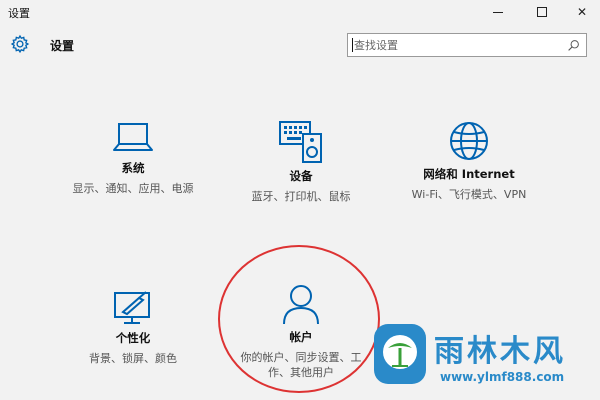  Describe the element at coordinates (133, 328) in the screenshot. I see `tile-personalization: 个性化 背景、锁屏、颜色` at that location.